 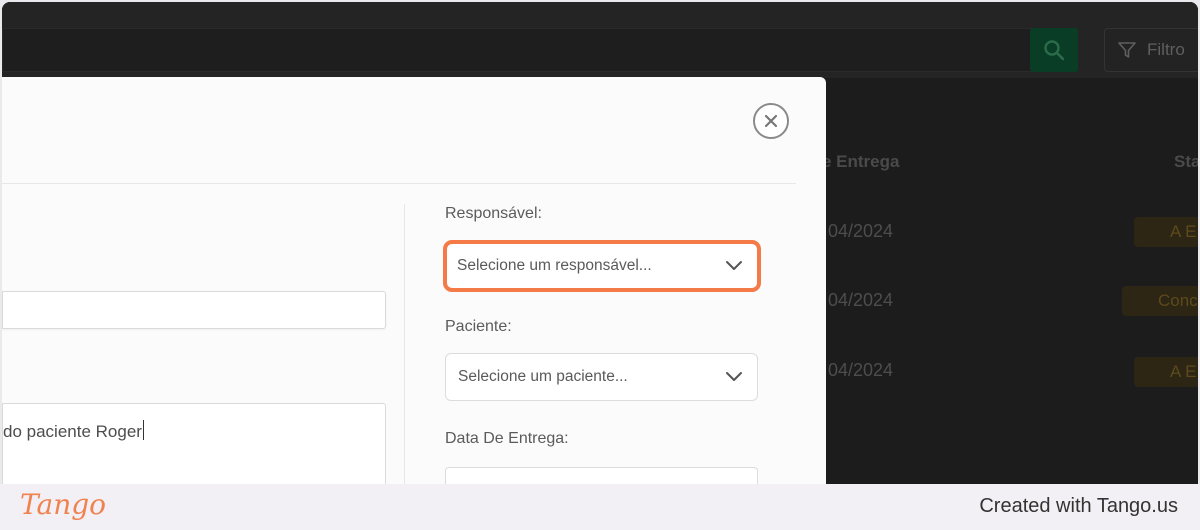 What do you see at coordinates (493, 213) in the screenshot?
I see `responsavel-label: Responsável:` at bounding box center [493, 213].